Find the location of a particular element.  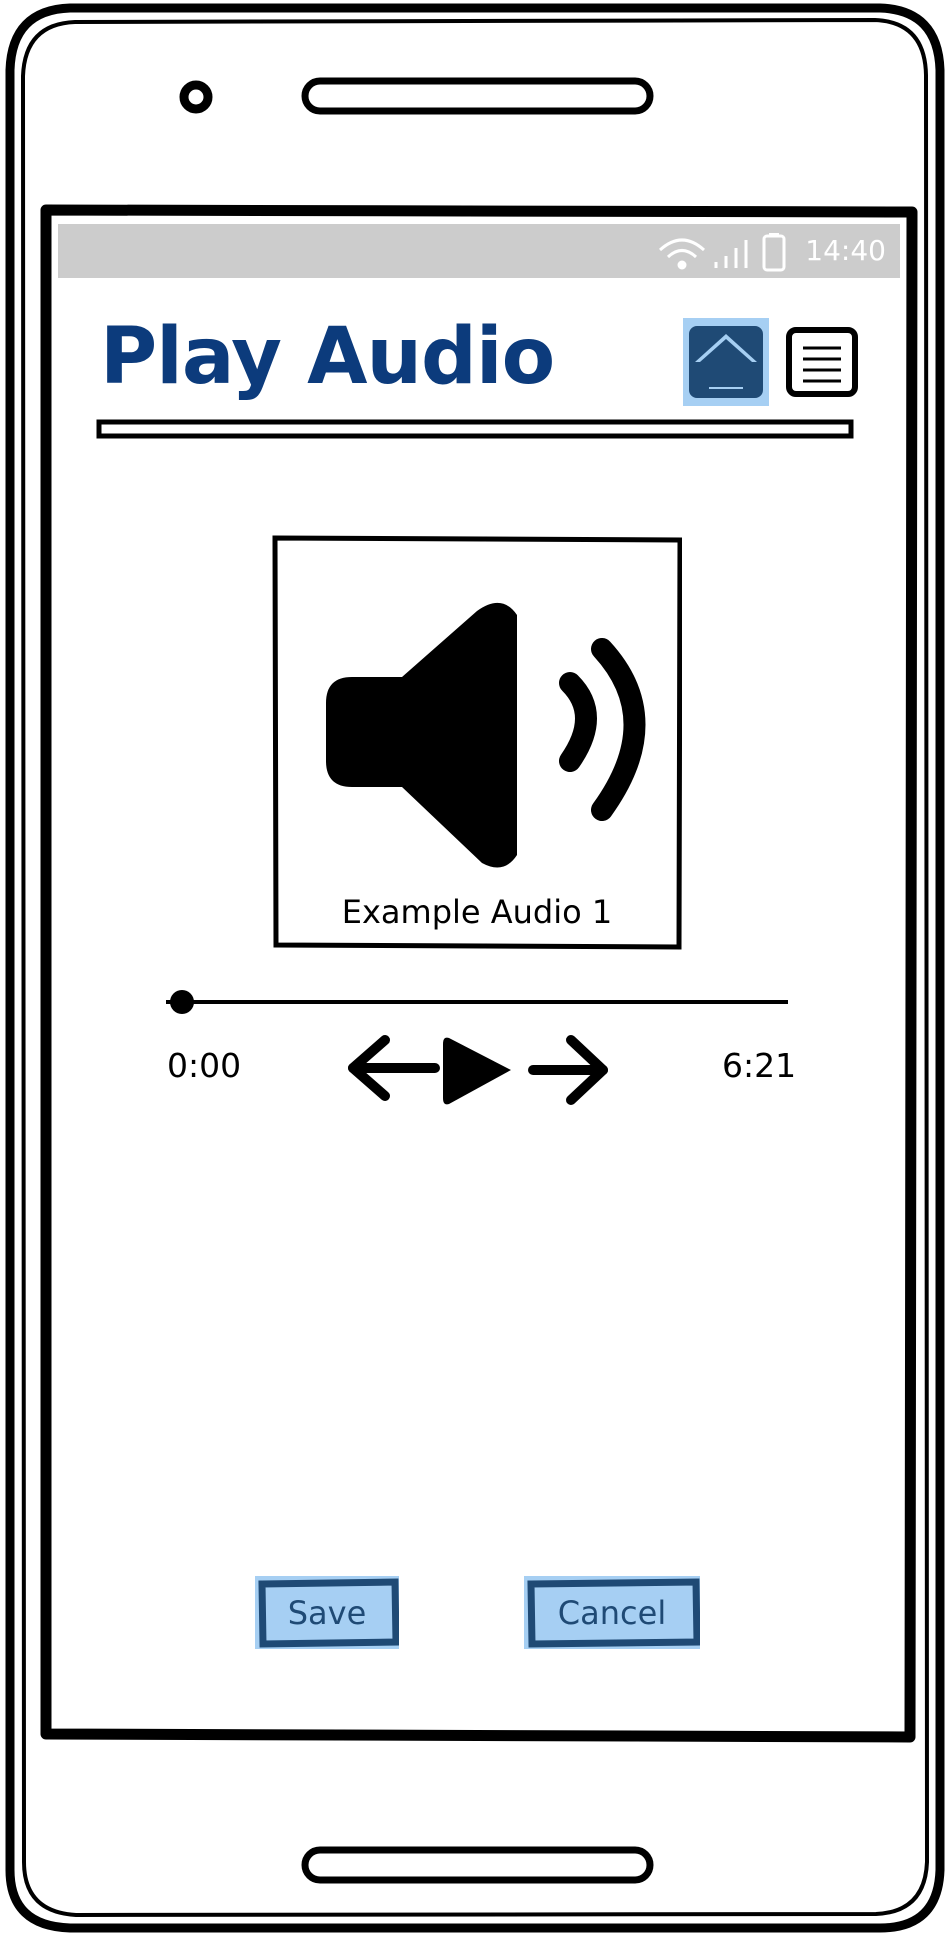

total-time: 6:21 is located at coordinates (759, 1065).